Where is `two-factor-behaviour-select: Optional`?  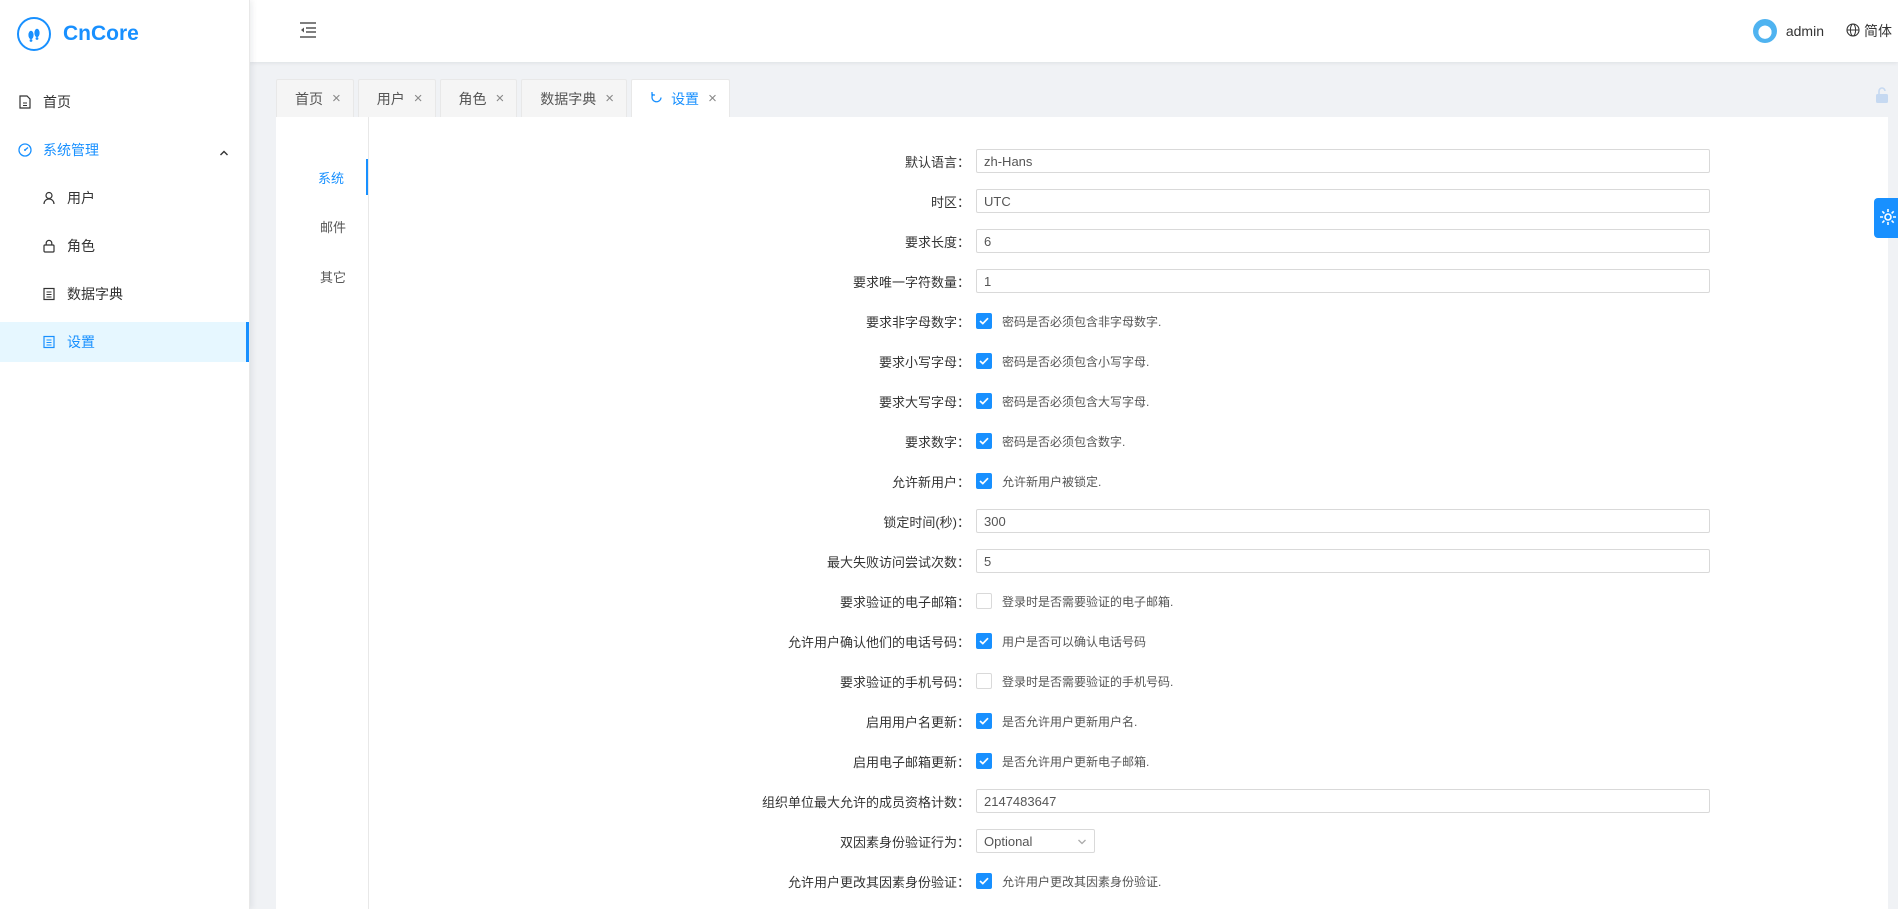
two-factor-behaviour-select: Optional is located at coordinates (1035, 841).